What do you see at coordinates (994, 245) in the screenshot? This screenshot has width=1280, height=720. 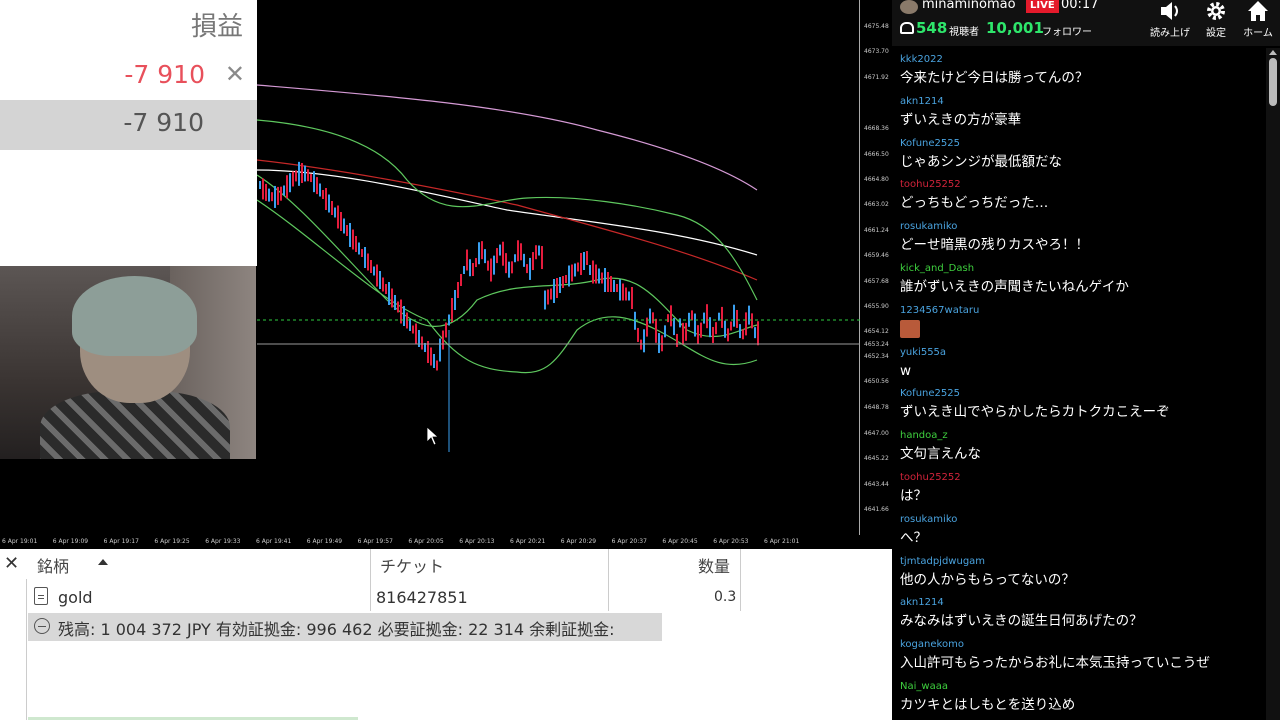 I see `chat-text: どーせ暗黒の残りカスやろ！！` at bounding box center [994, 245].